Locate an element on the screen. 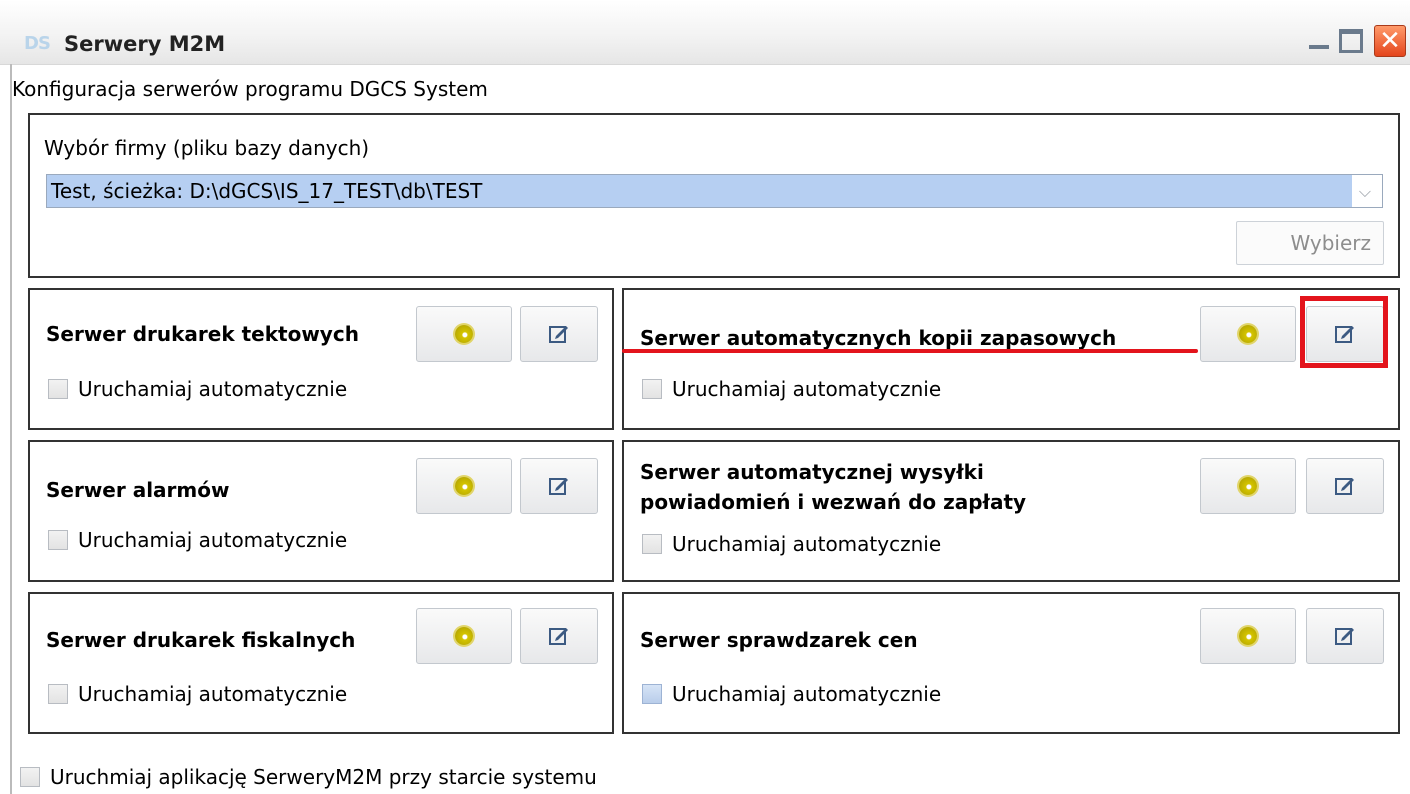 The height and width of the screenshot is (794, 1410). window-border is located at coordinates (11, 429).